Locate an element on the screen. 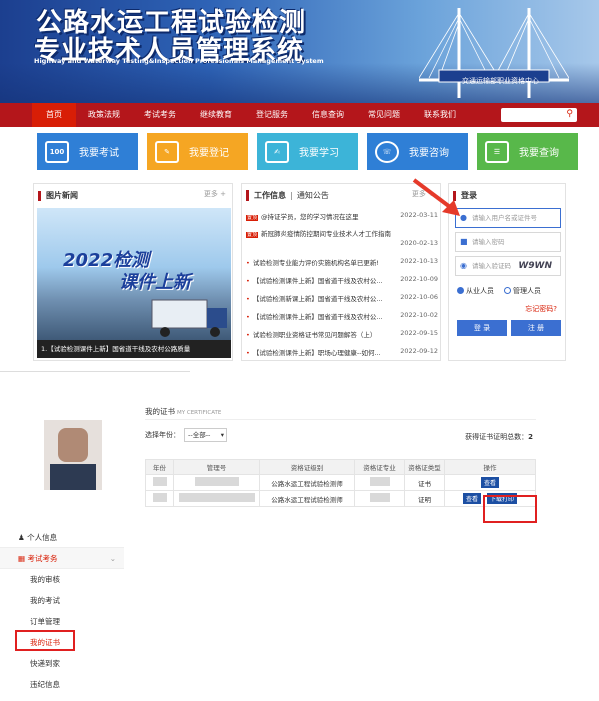 Image resolution: width=599 pixels, height=701 pixels. shield-icon: ◉ is located at coordinates (463, 265).